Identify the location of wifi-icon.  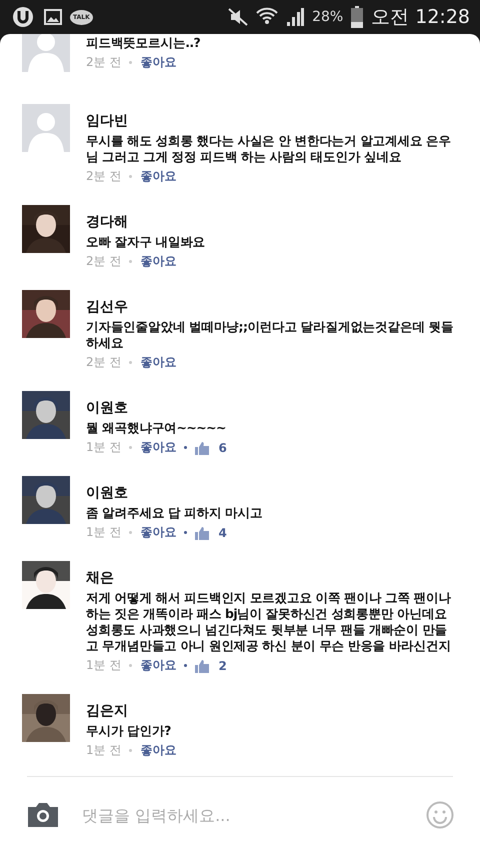
(267, 17).